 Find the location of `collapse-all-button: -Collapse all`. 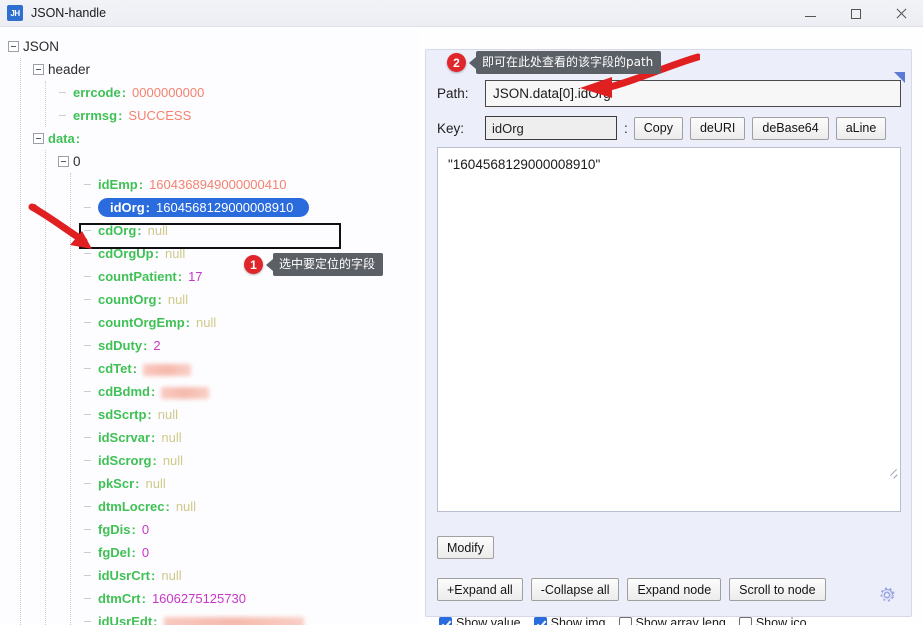

collapse-all-button: -Collapse all is located at coordinates (575, 589).